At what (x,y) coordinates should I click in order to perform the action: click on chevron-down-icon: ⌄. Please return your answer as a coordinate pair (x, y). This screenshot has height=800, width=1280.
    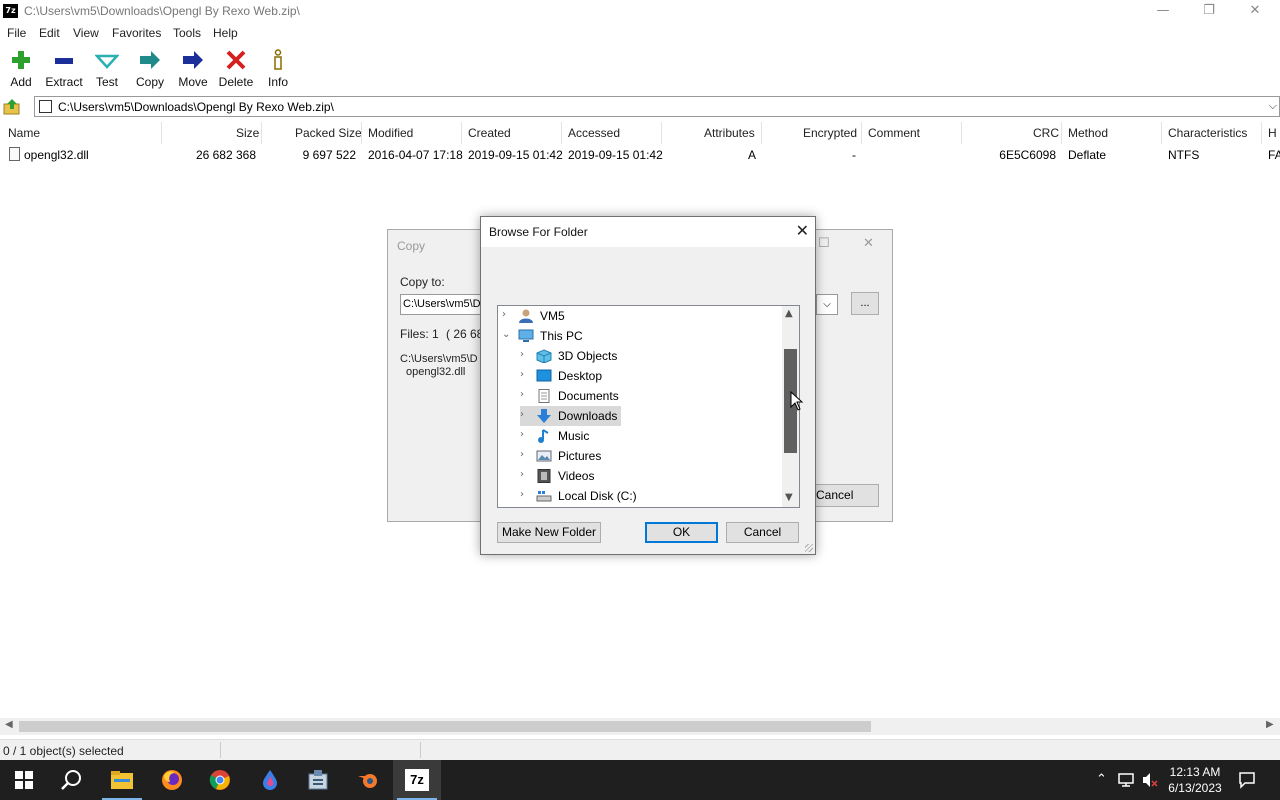
    Looking at the image, I should click on (506, 334).